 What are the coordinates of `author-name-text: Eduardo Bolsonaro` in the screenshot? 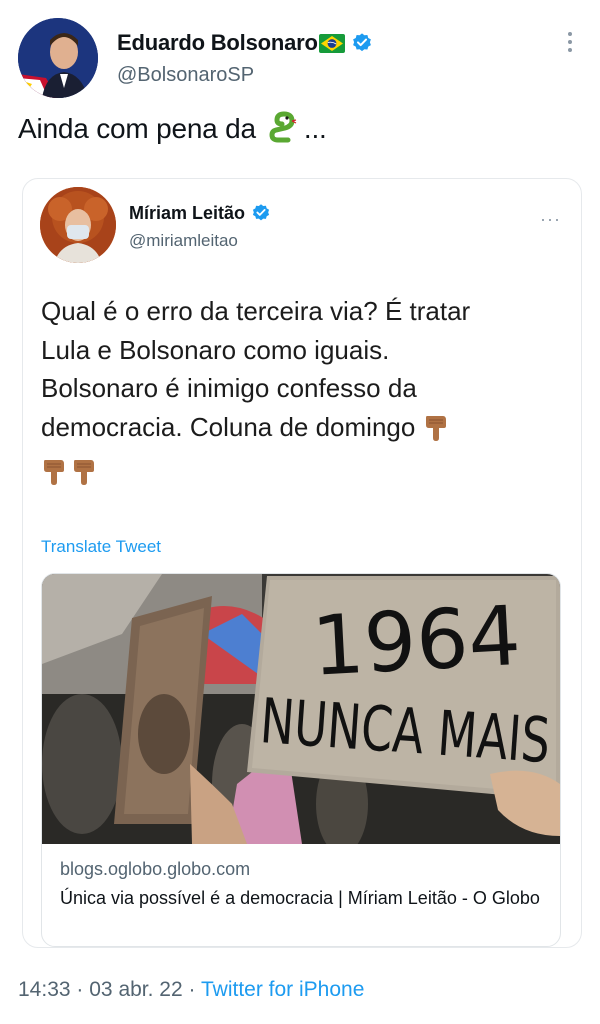 It's located at (217, 42).